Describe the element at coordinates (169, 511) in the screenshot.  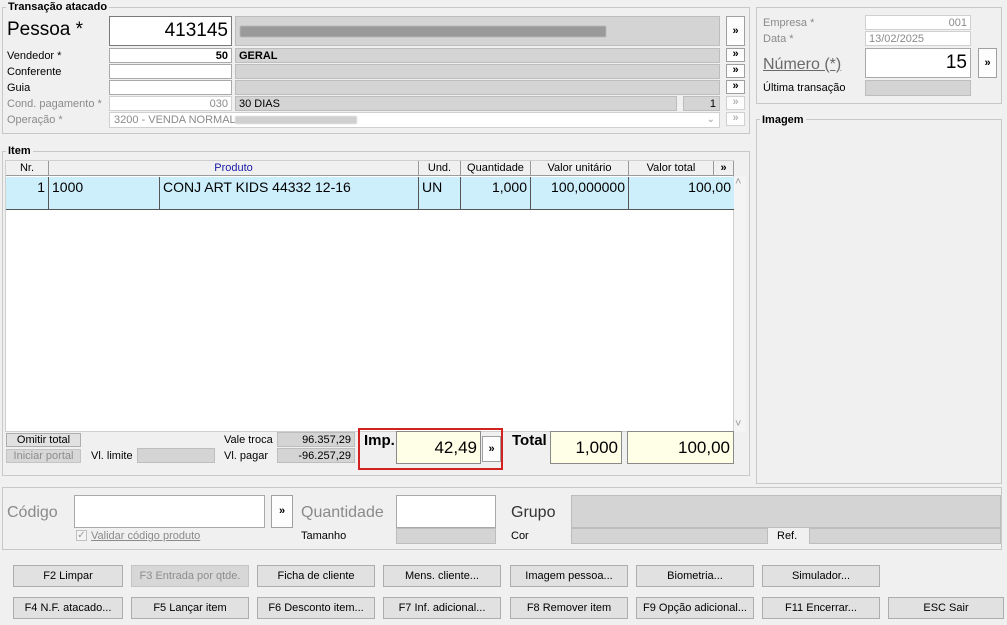
I see `codigo-input` at that location.